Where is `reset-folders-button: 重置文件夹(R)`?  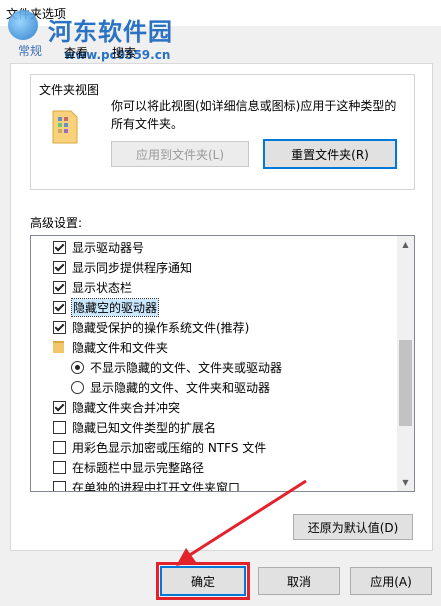 reset-folders-button: 重置文件夹(R) is located at coordinates (330, 154).